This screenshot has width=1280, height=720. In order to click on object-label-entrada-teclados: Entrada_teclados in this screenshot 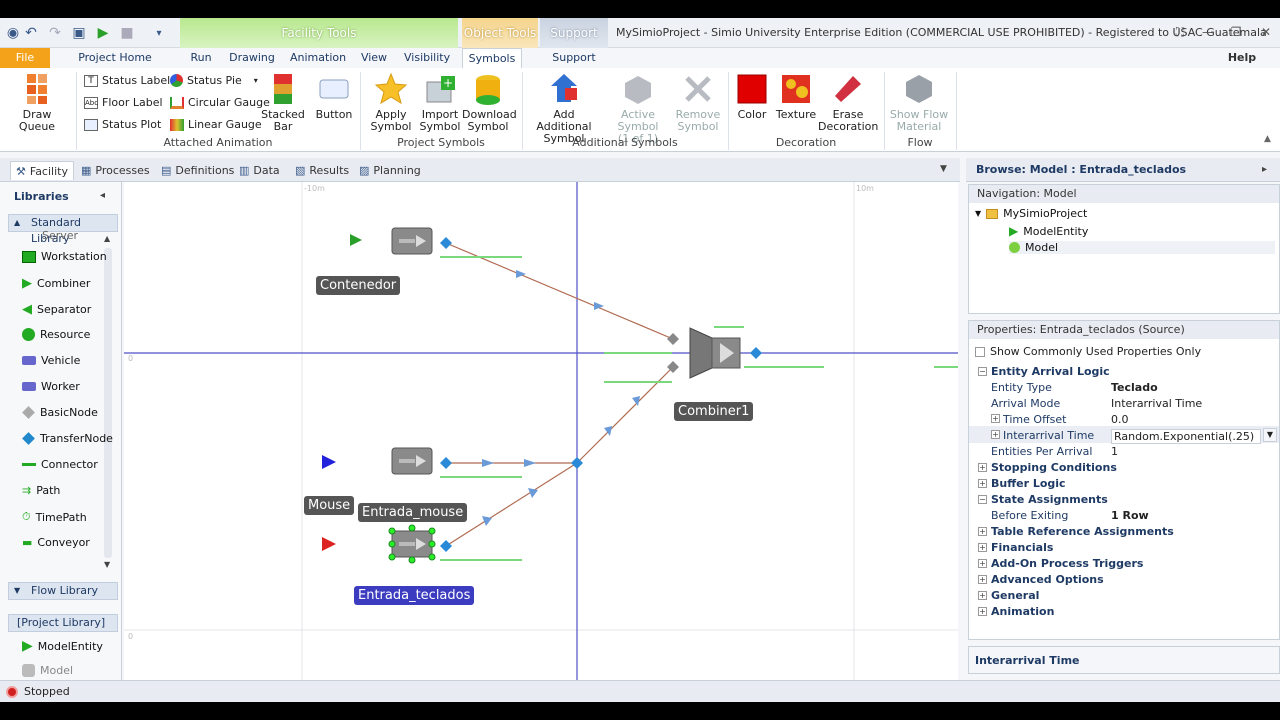, I will do `click(414, 595)`.